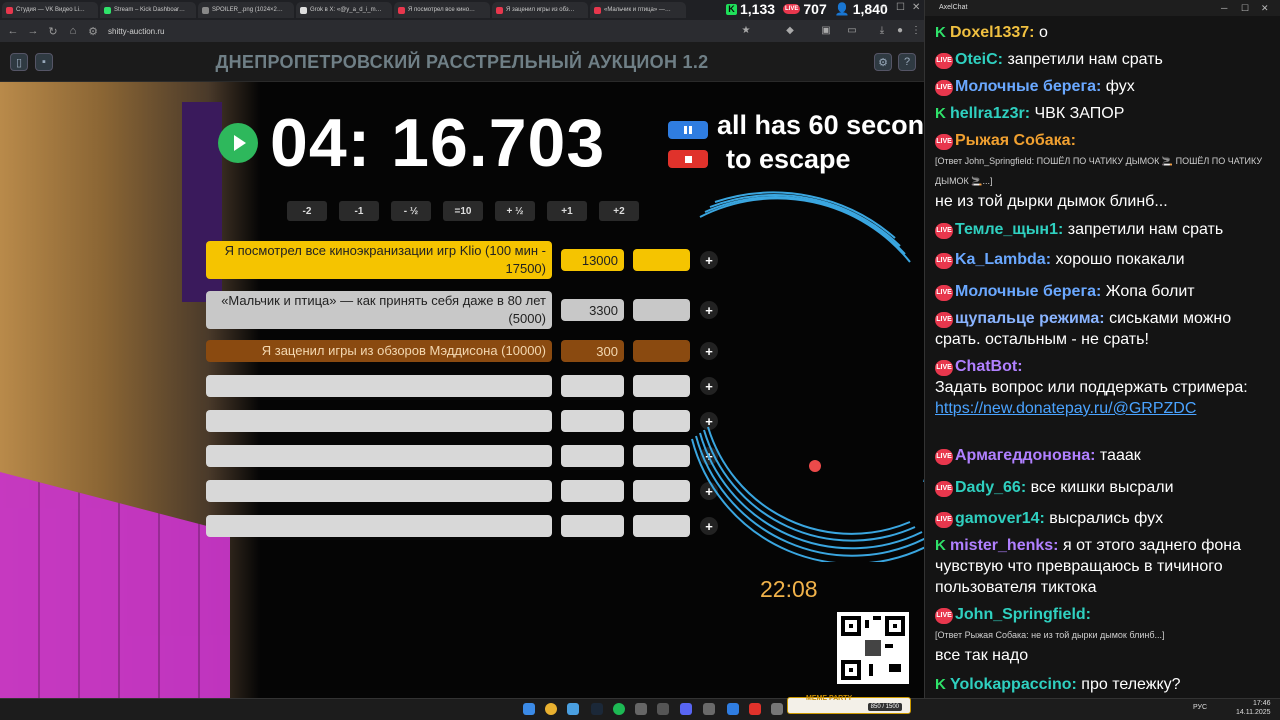 Image resolution: width=1280 pixels, height=720 pixels. I want to click on chat-minimize-icon: ─, so click(1224, 8).